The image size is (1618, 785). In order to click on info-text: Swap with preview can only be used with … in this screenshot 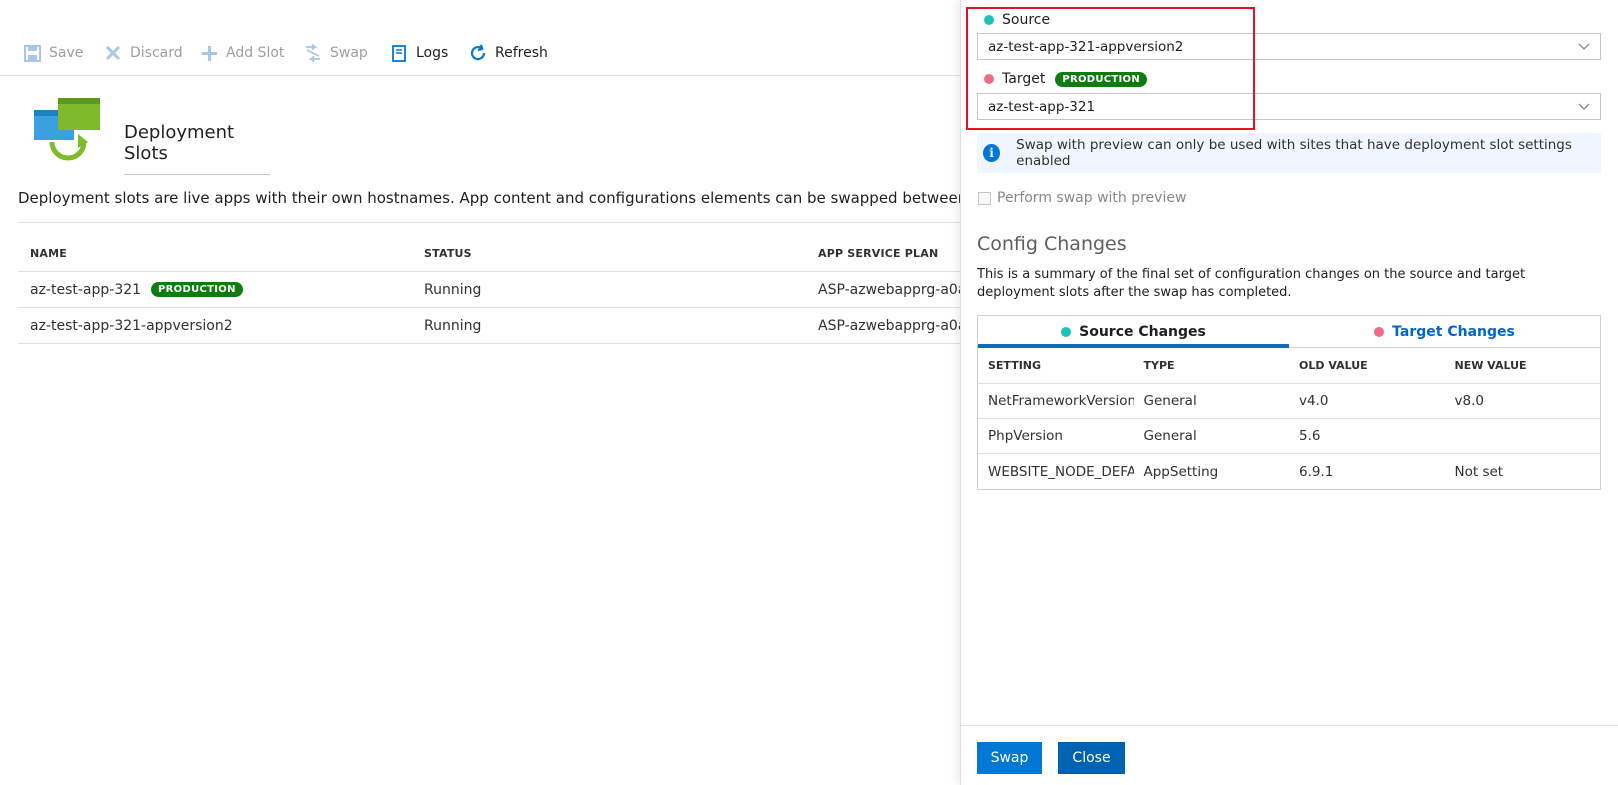, I will do `click(1294, 153)`.